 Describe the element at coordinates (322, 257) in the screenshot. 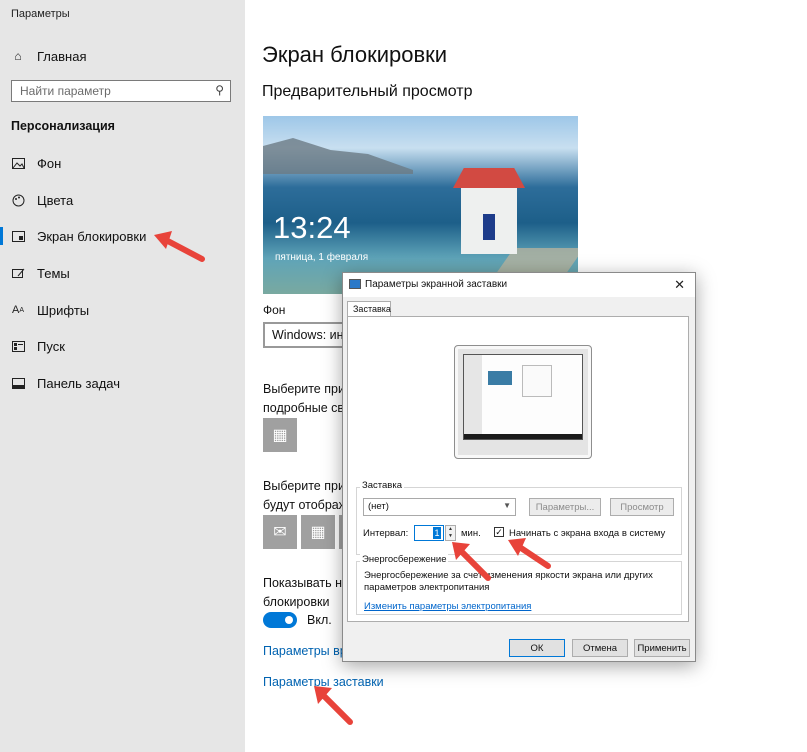

I see `preview-date: пятница, 1 февраля` at that location.